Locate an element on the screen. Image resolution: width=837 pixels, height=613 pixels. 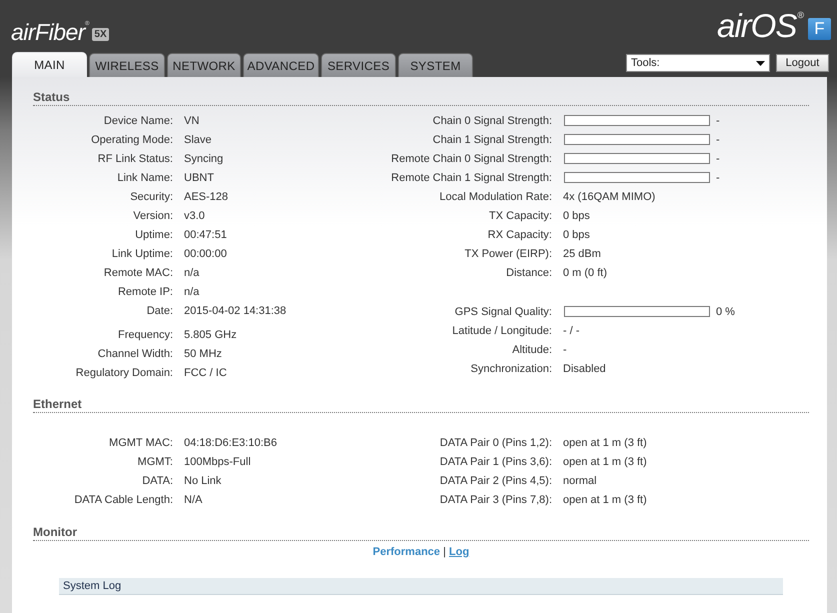
field-label: DATA Pair 0 (Pins 1,2): is located at coordinates (495, 442).